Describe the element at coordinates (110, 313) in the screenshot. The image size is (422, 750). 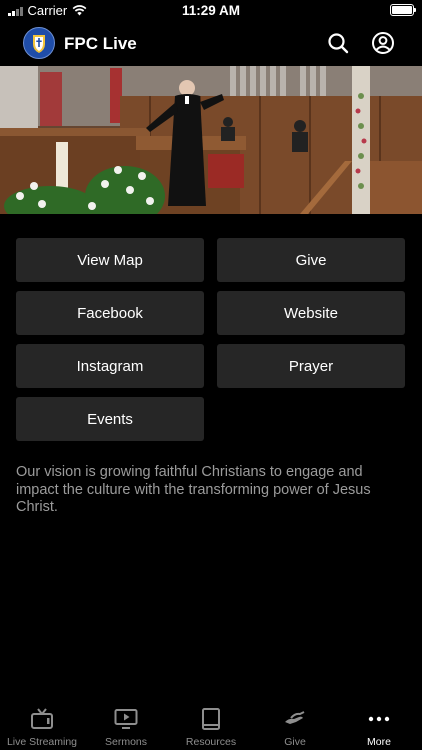
I see `facebook-button: Facebook` at that location.